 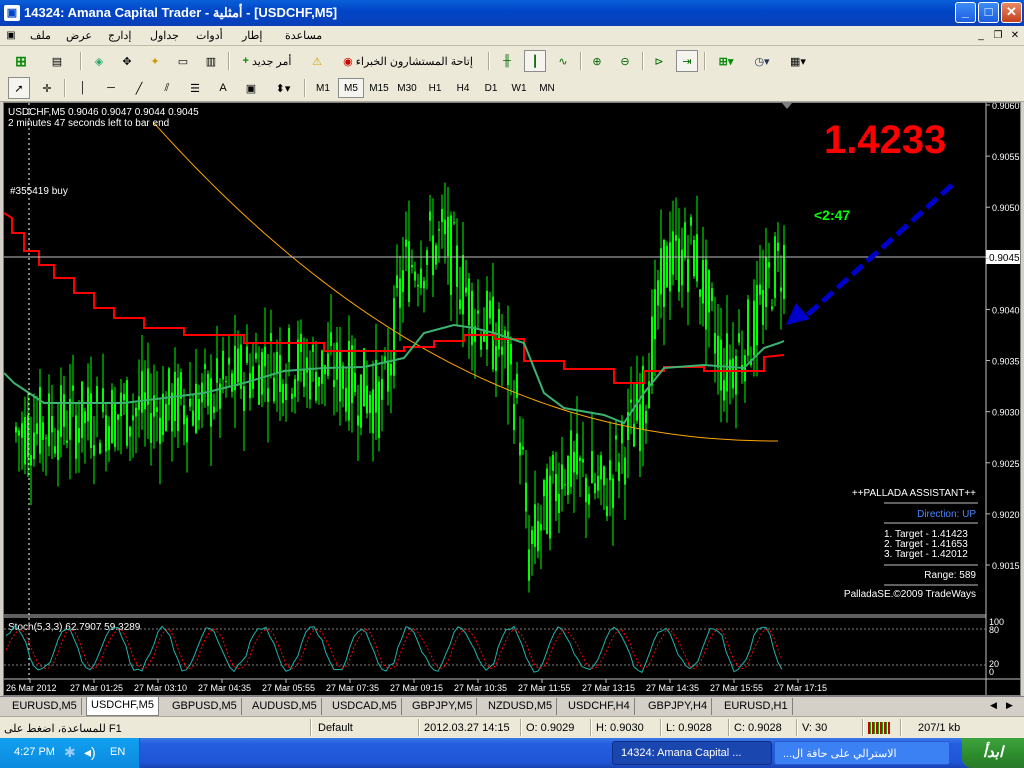 What do you see at coordinates (407, 88) in the screenshot?
I see `tf-m30-button: M30` at bounding box center [407, 88].